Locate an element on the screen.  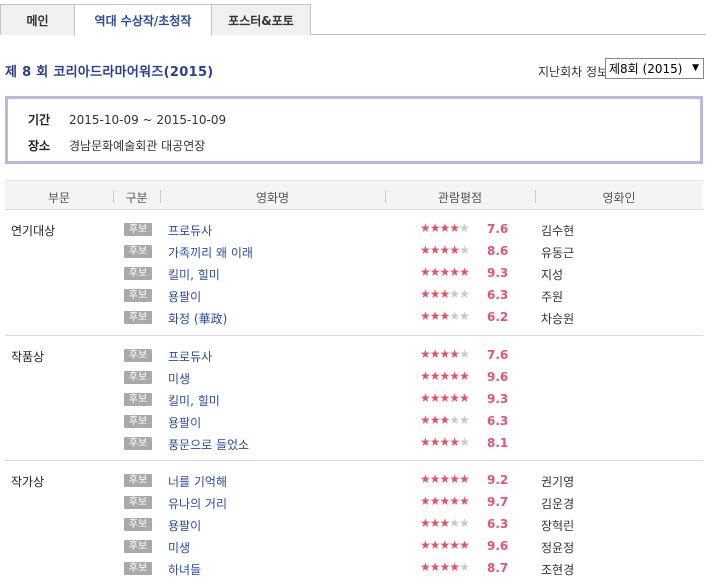
drama-title-link: 풍문으로 들었소 is located at coordinates (208, 444).